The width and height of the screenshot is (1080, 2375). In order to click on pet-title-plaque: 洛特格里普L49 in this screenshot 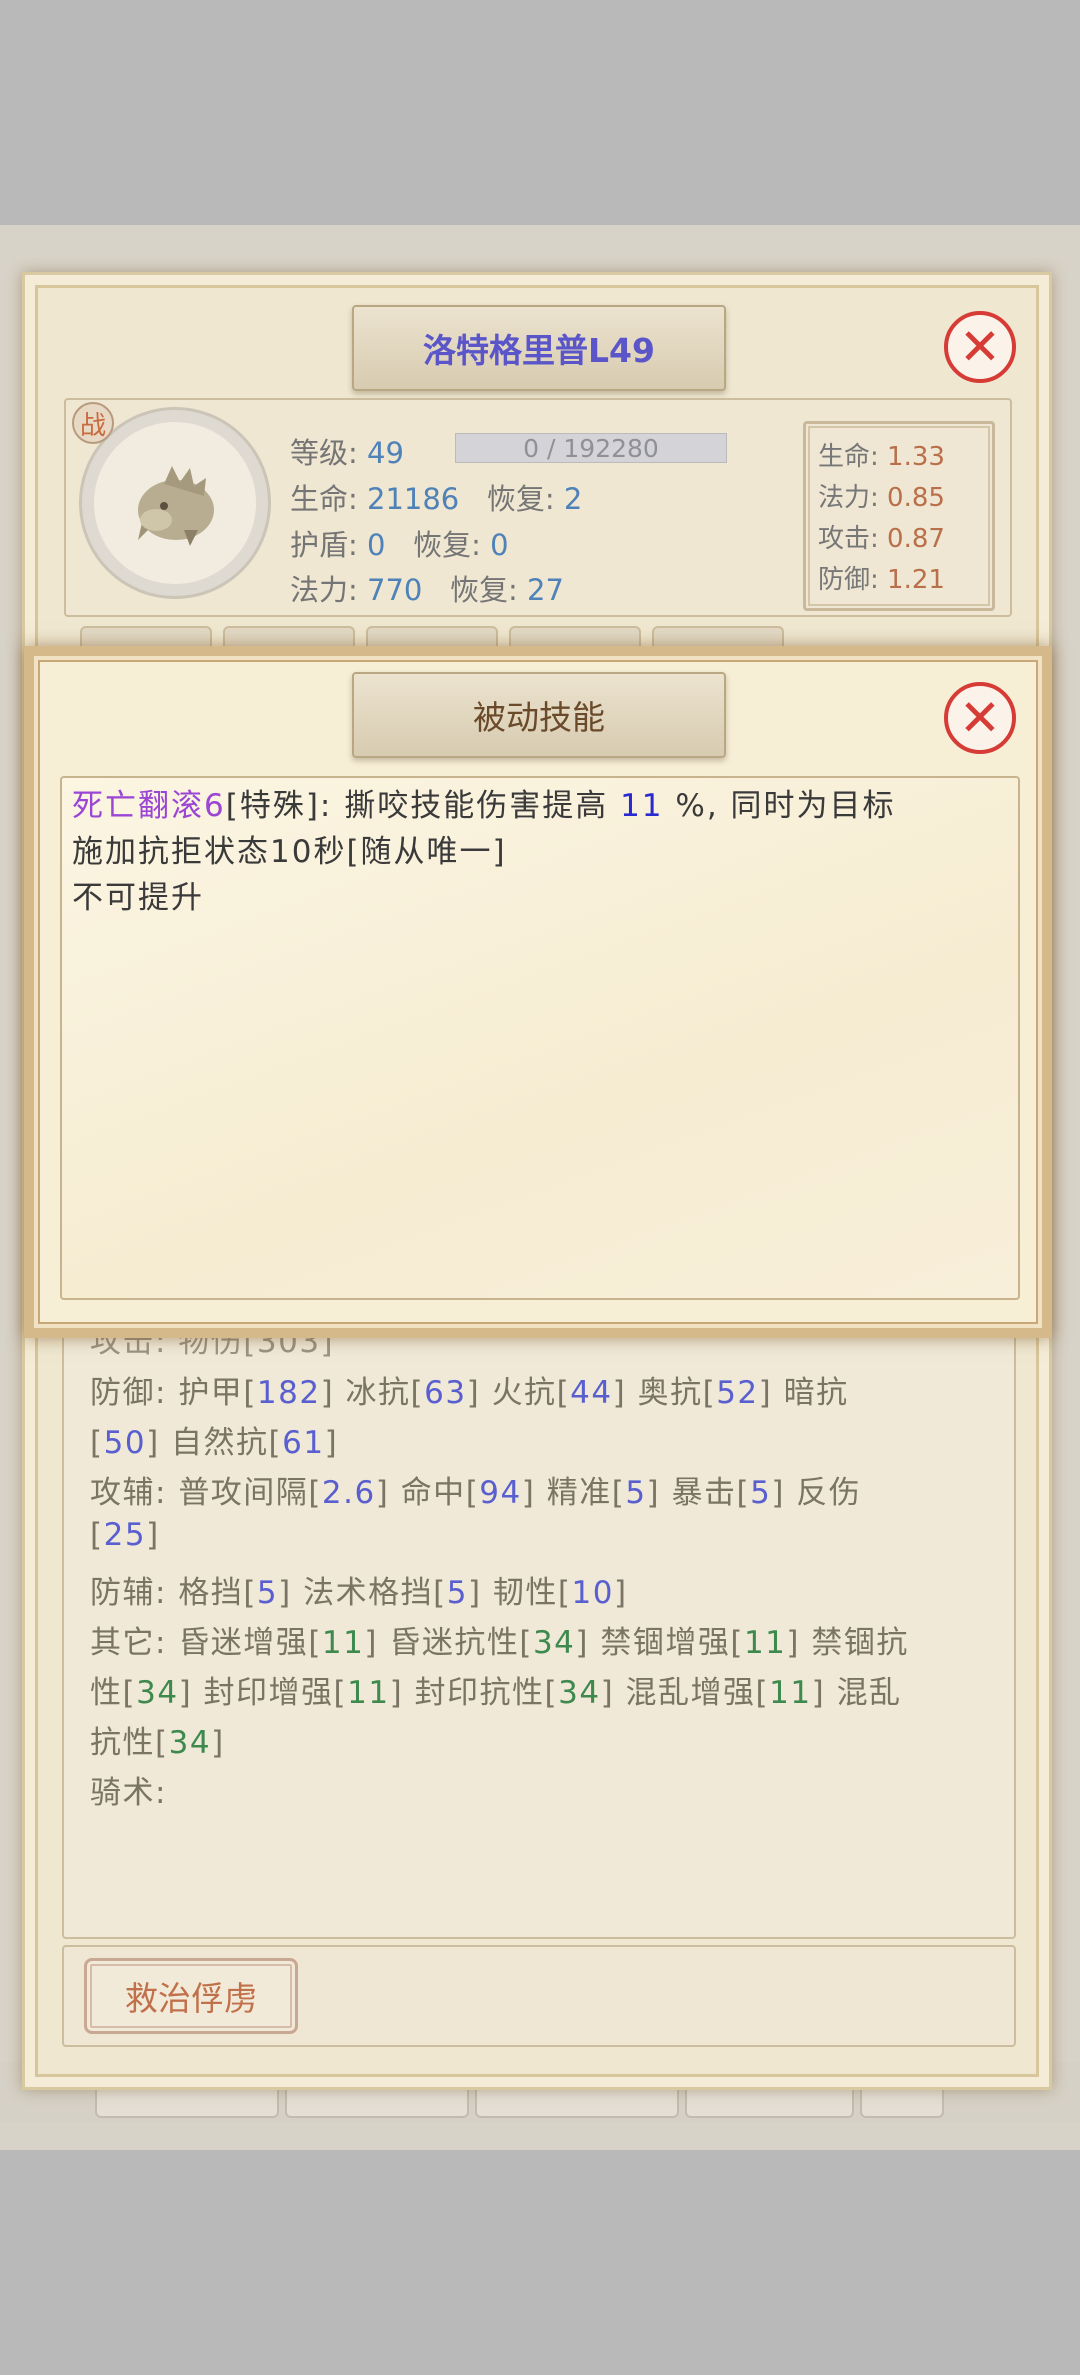, I will do `click(539, 348)`.